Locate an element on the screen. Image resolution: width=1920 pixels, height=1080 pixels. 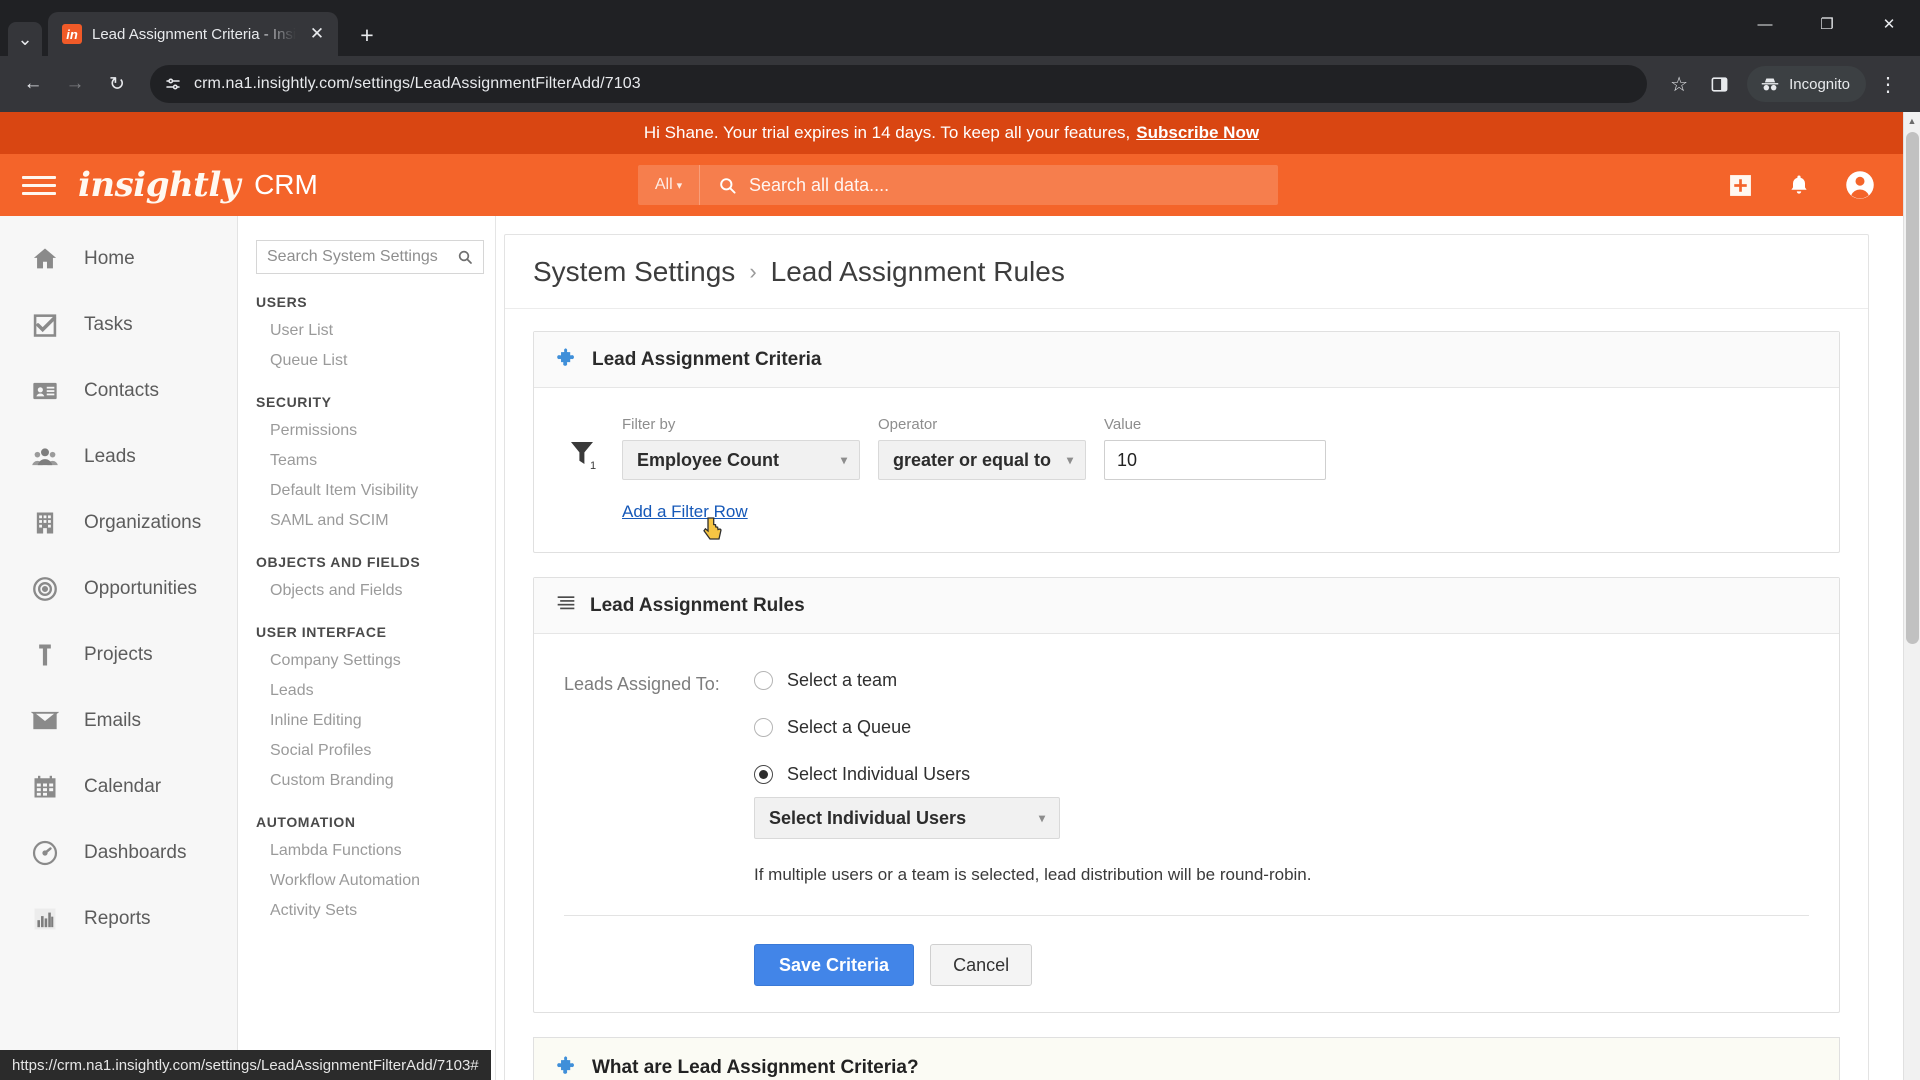
sidebar-item-tasks: Tasks is located at coordinates (118, 325).